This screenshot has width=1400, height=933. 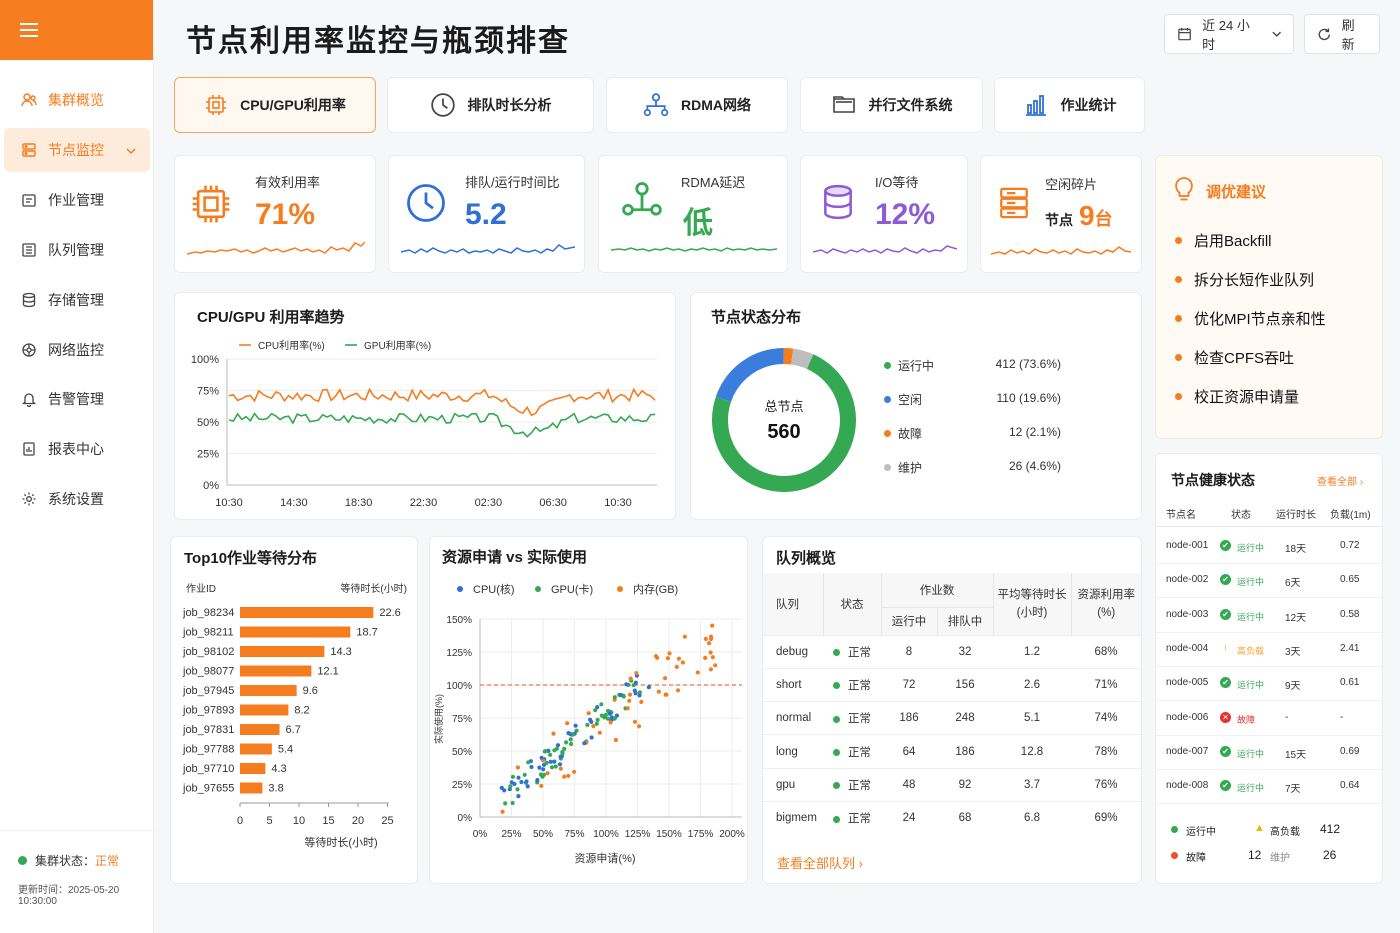 I want to click on tab-queue-time: 排队时长分析, so click(x=490, y=105).